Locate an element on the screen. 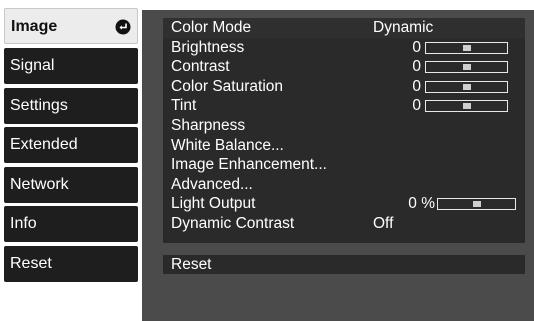 Image resolution: width=534 pixels, height=321 pixels. menu-item-network: Network is located at coordinates (71, 185).